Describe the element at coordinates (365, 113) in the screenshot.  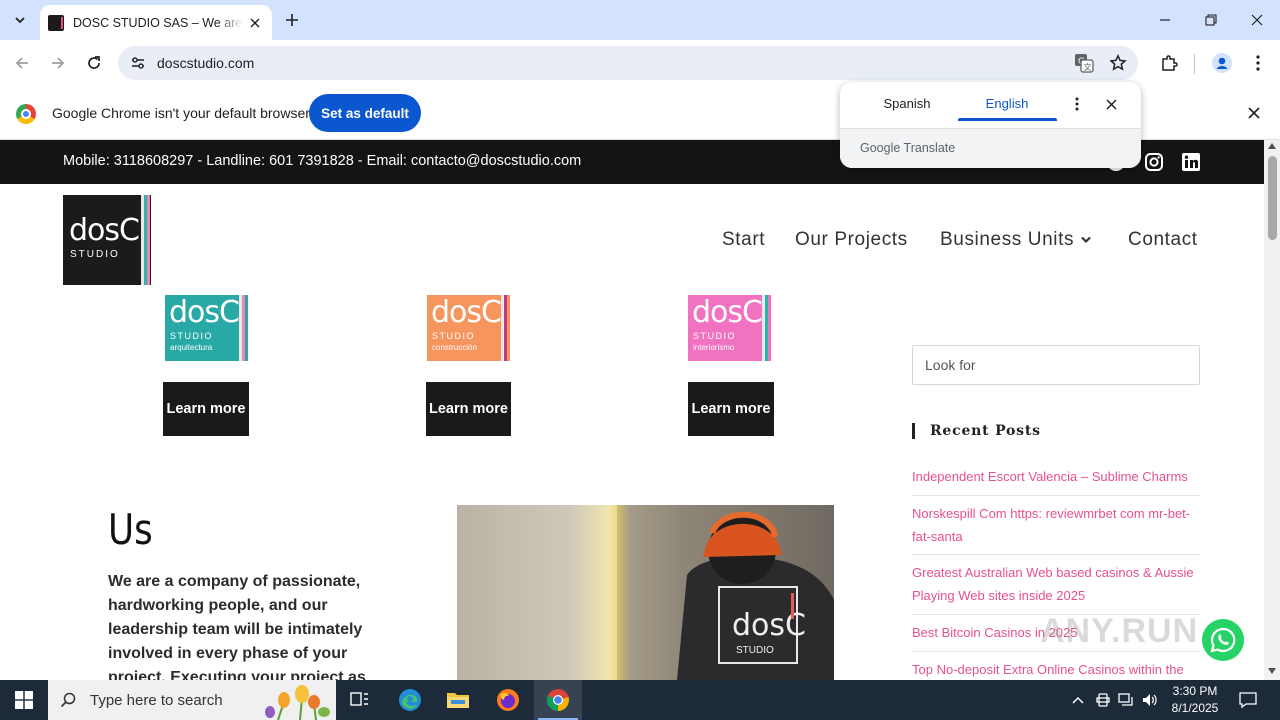
I see `set-as-default-button: Set as default` at that location.